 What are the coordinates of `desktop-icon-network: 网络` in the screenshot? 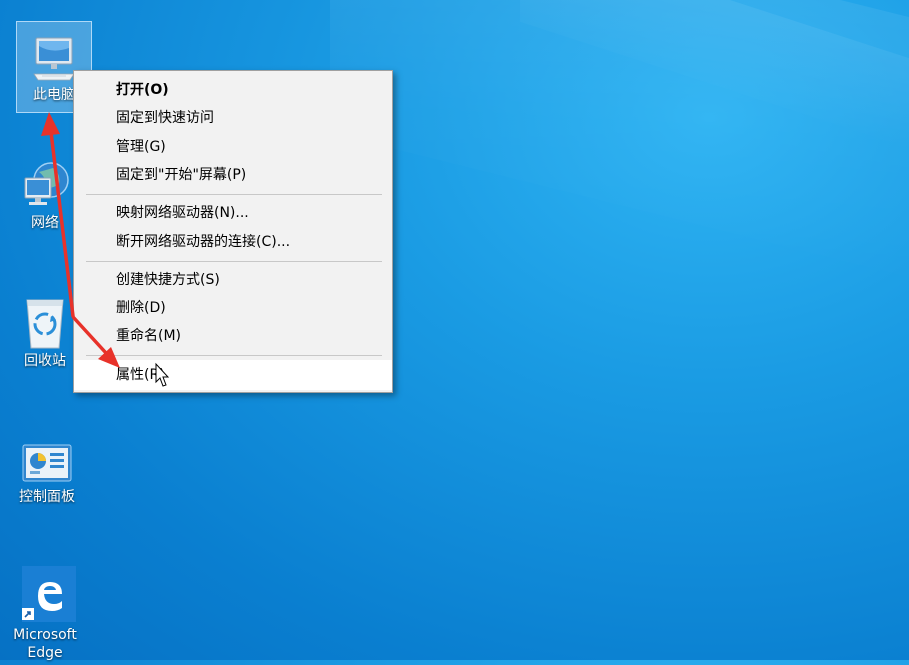 It's located at (45, 196).